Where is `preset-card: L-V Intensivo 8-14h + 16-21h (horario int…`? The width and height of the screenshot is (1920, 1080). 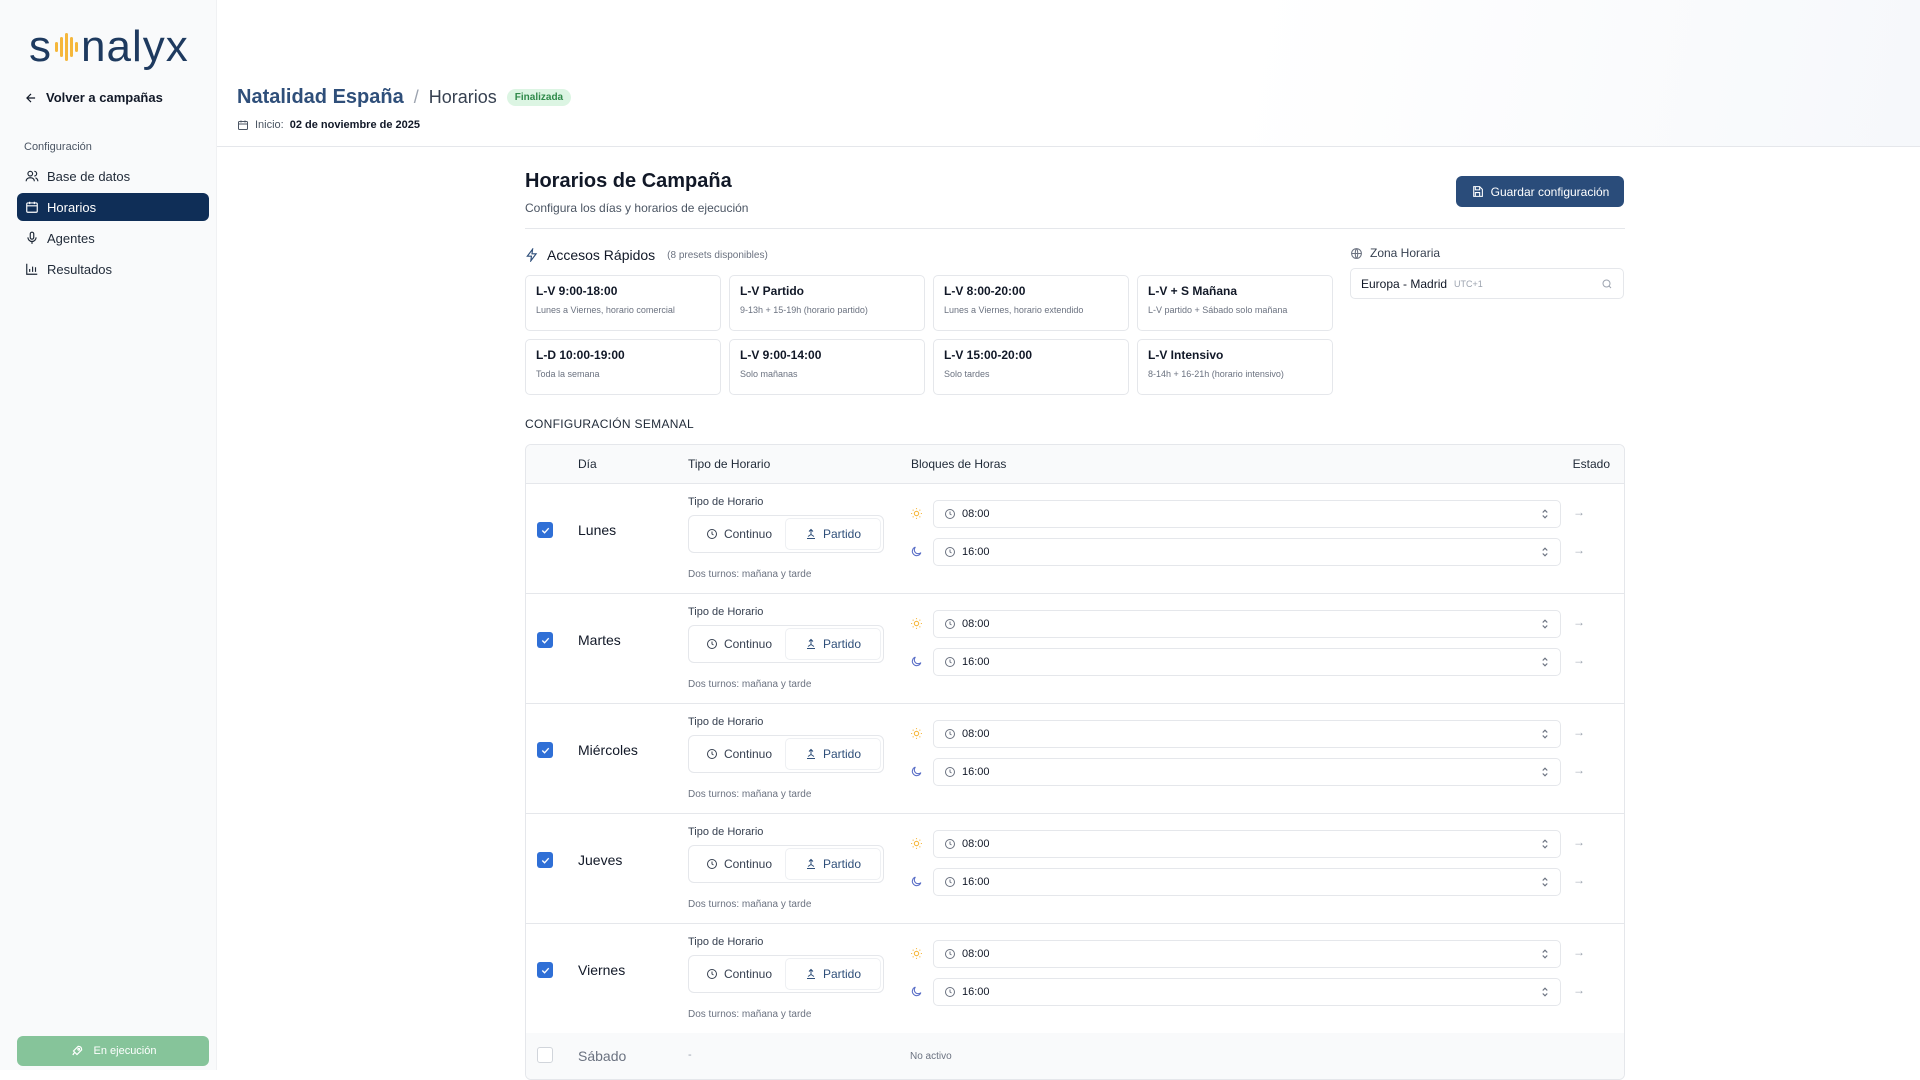
preset-card: L-V Intensivo 8-14h + 16-21h (horario int… is located at coordinates (1235, 367).